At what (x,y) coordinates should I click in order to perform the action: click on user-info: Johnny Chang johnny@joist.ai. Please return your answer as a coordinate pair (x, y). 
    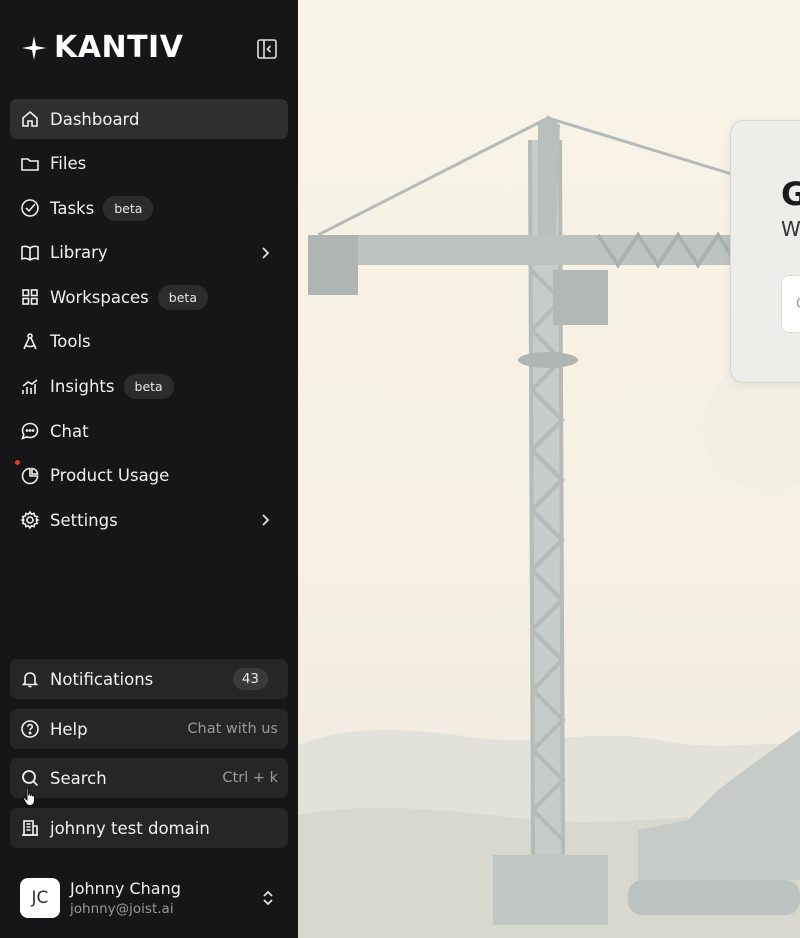
    Looking at the image, I should click on (125, 898).